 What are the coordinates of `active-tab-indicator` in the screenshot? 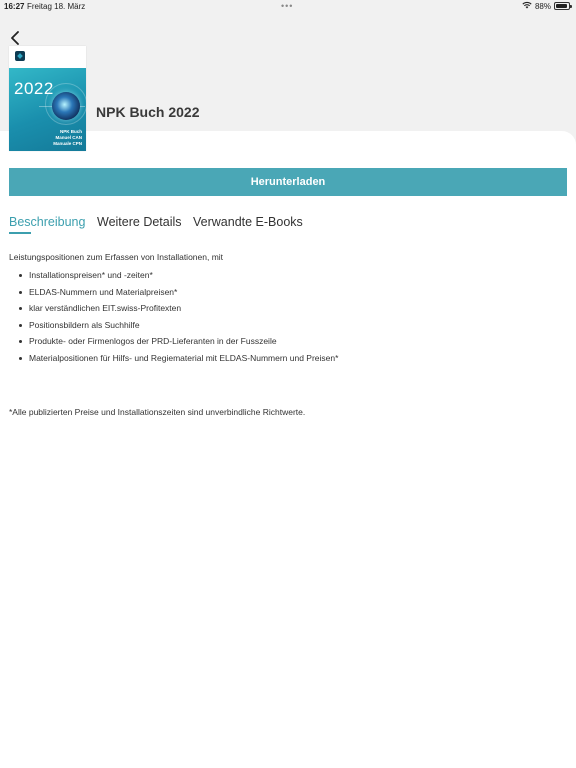 It's located at (20, 233).